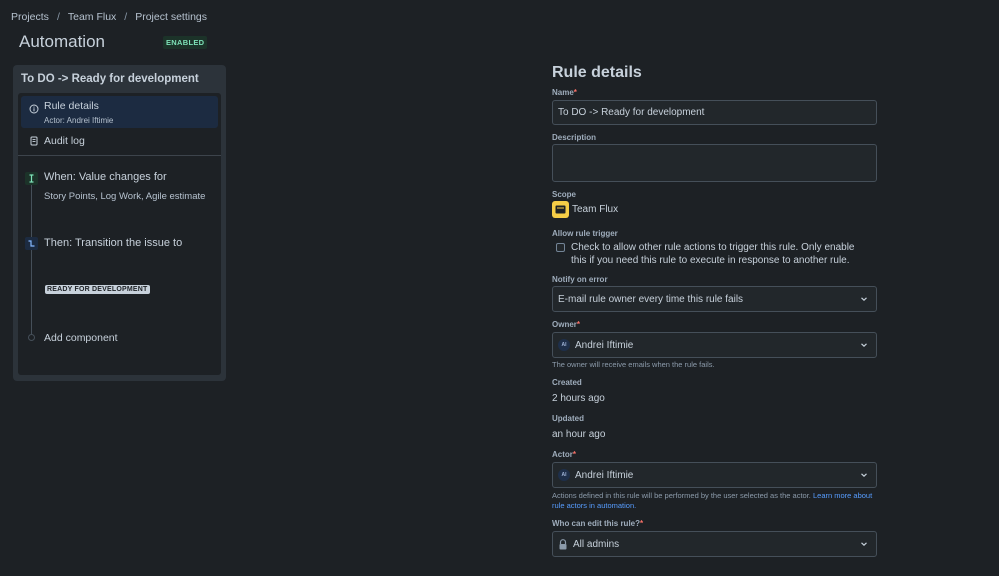  I want to click on scope-value: Team Flux, so click(595, 209).